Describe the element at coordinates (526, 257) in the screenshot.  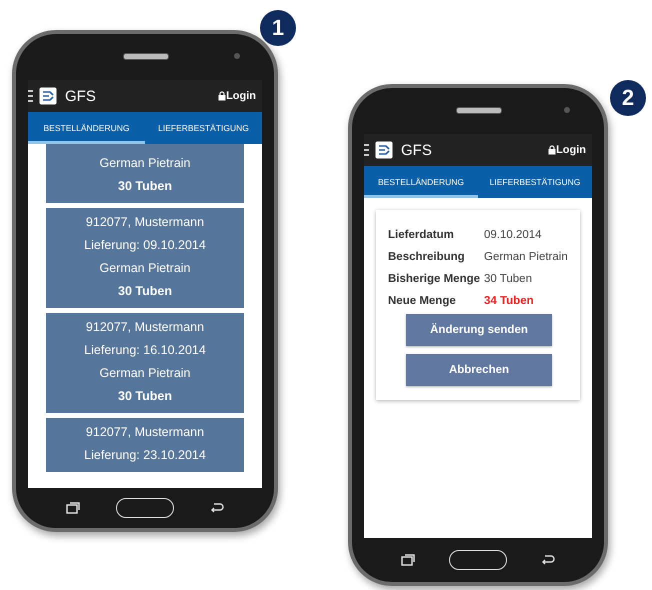
I see `detail-value: German Pietrain` at that location.